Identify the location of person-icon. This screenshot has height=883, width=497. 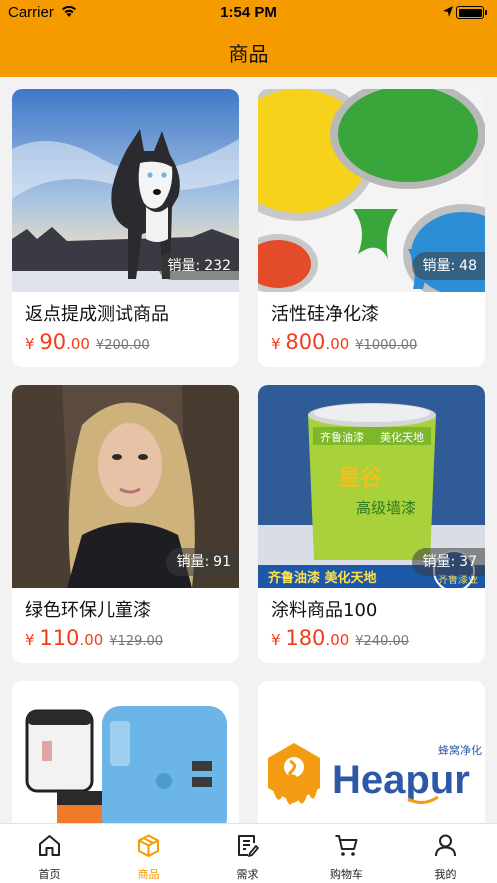
(445, 845).